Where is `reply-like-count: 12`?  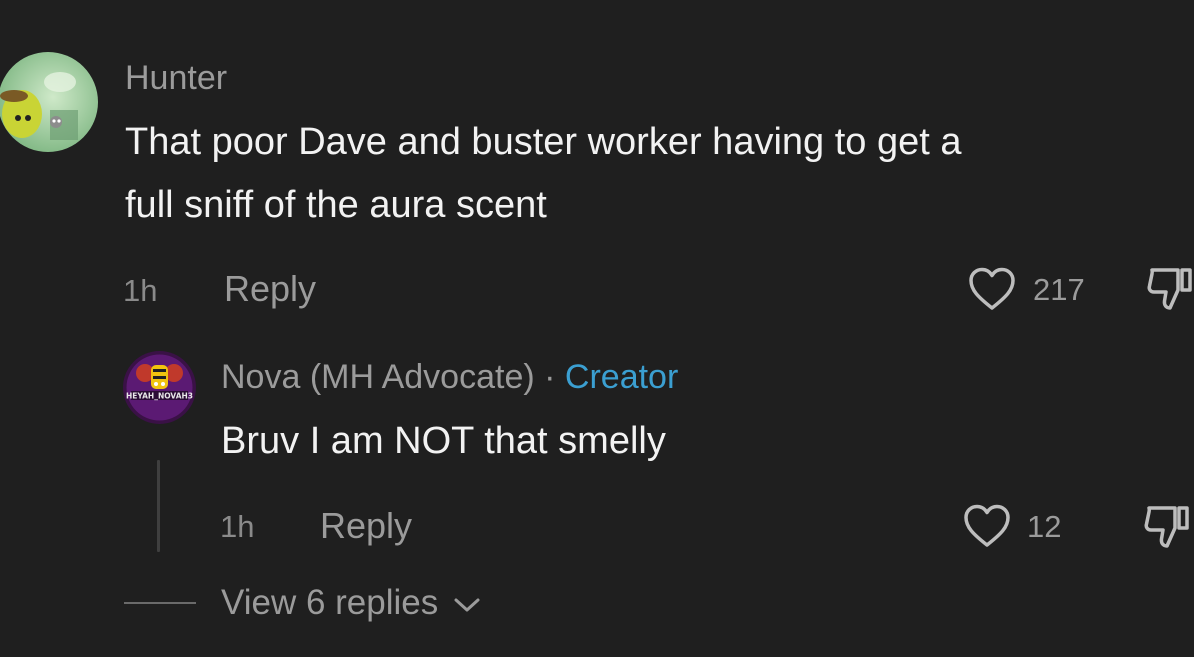
reply-like-count: 12 is located at coordinates (1044, 526).